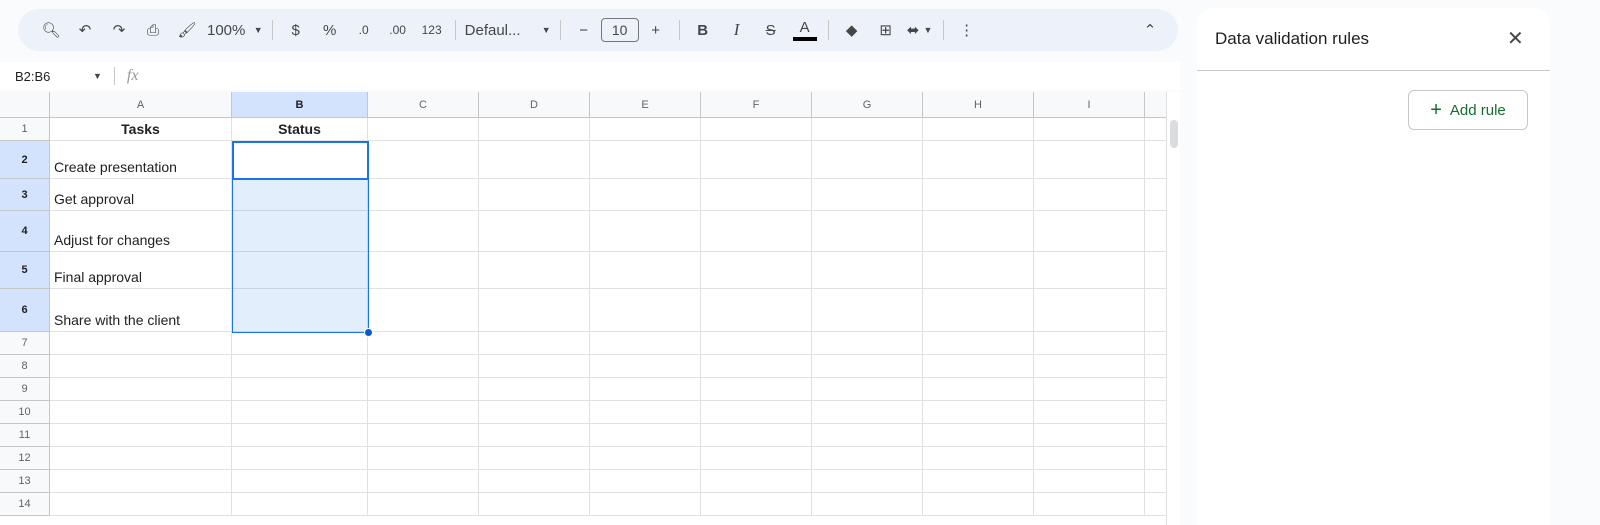 This screenshot has height=525, width=1600. Describe the element at coordinates (867, 412) in the screenshot. I see `cell-G10` at that location.